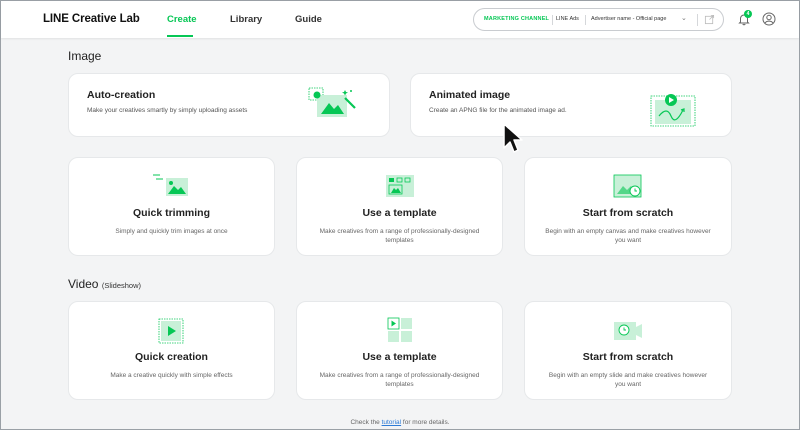 The width and height of the screenshot is (800, 430). Describe the element at coordinates (399, 329) in the screenshot. I see `video-template-icon` at that location.